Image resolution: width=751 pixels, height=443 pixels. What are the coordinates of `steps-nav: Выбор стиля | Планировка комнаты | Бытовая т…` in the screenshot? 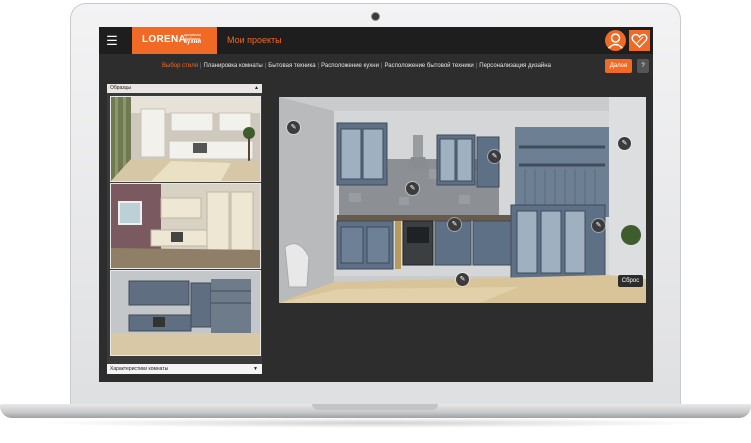 It's located at (356, 66).